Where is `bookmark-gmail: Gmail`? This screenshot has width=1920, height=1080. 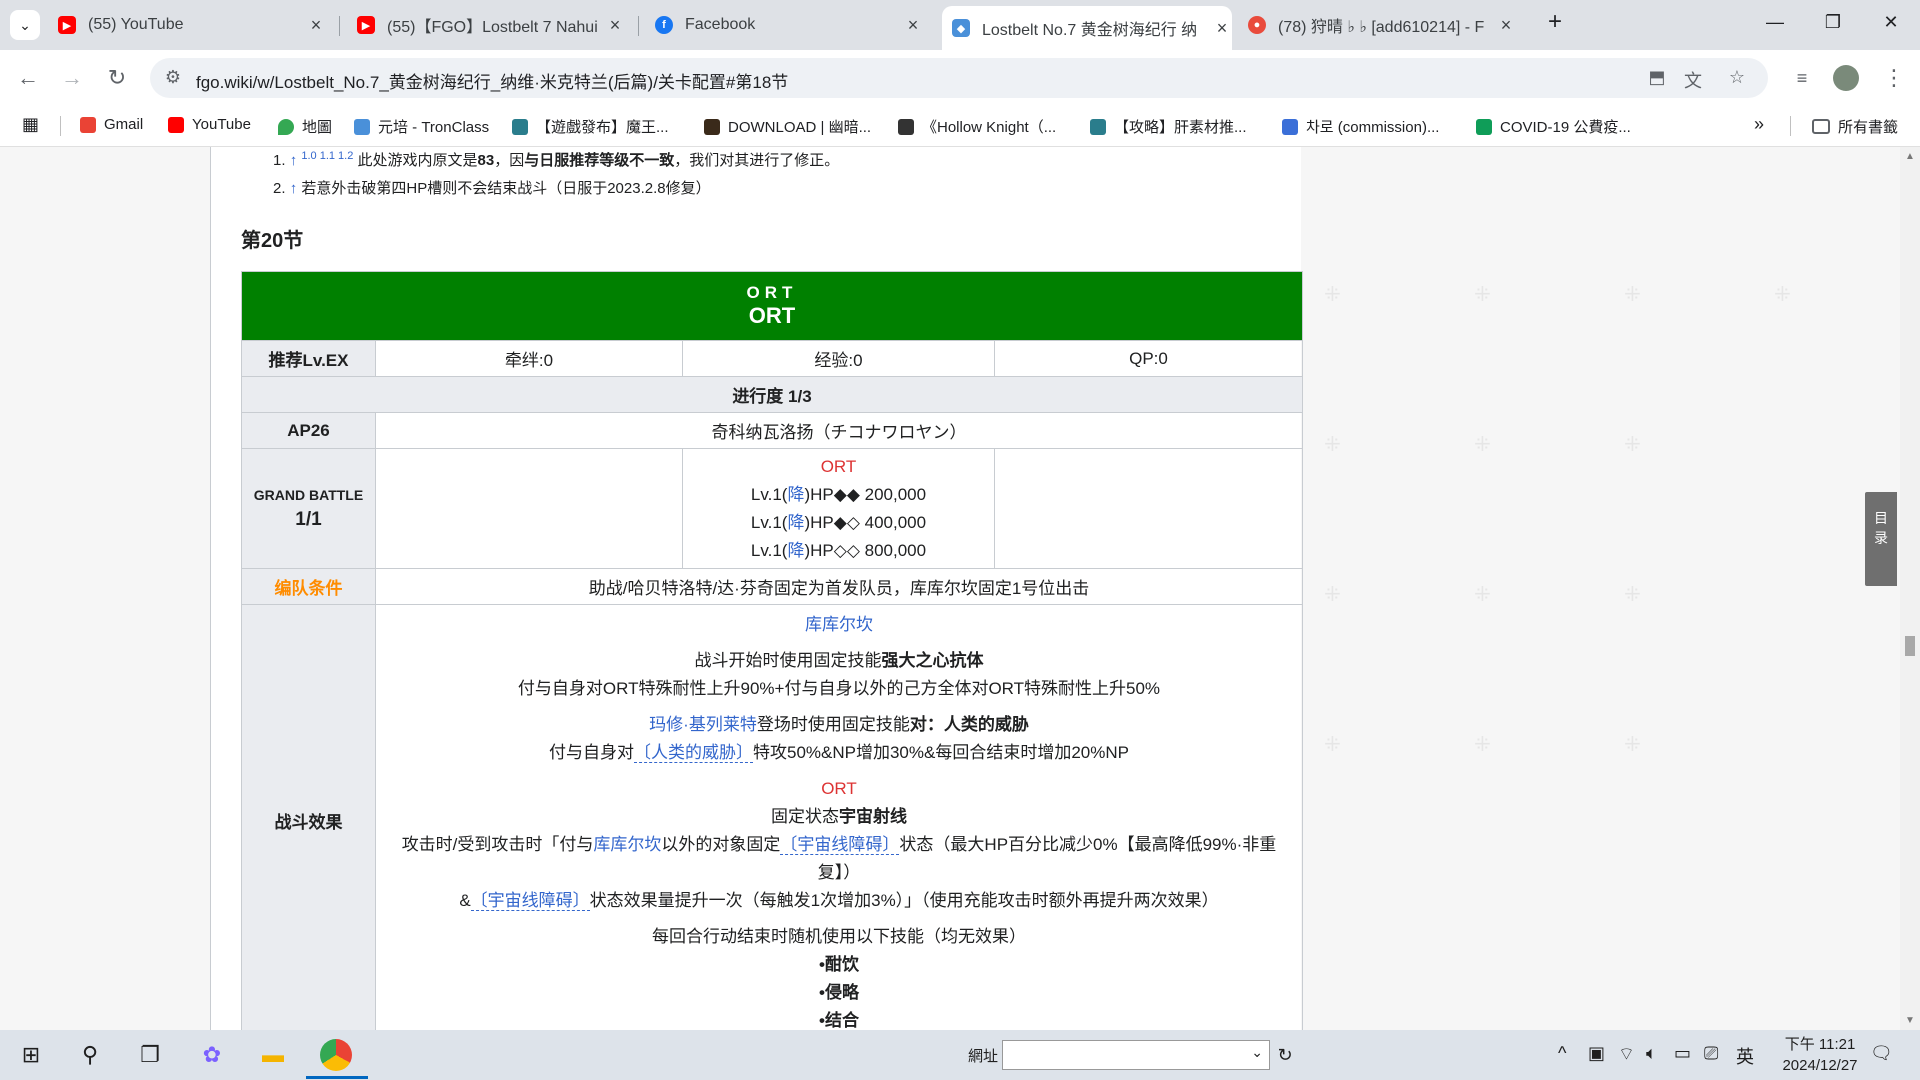 bookmark-gmail: Gmail is located at coordinates (111, 124).